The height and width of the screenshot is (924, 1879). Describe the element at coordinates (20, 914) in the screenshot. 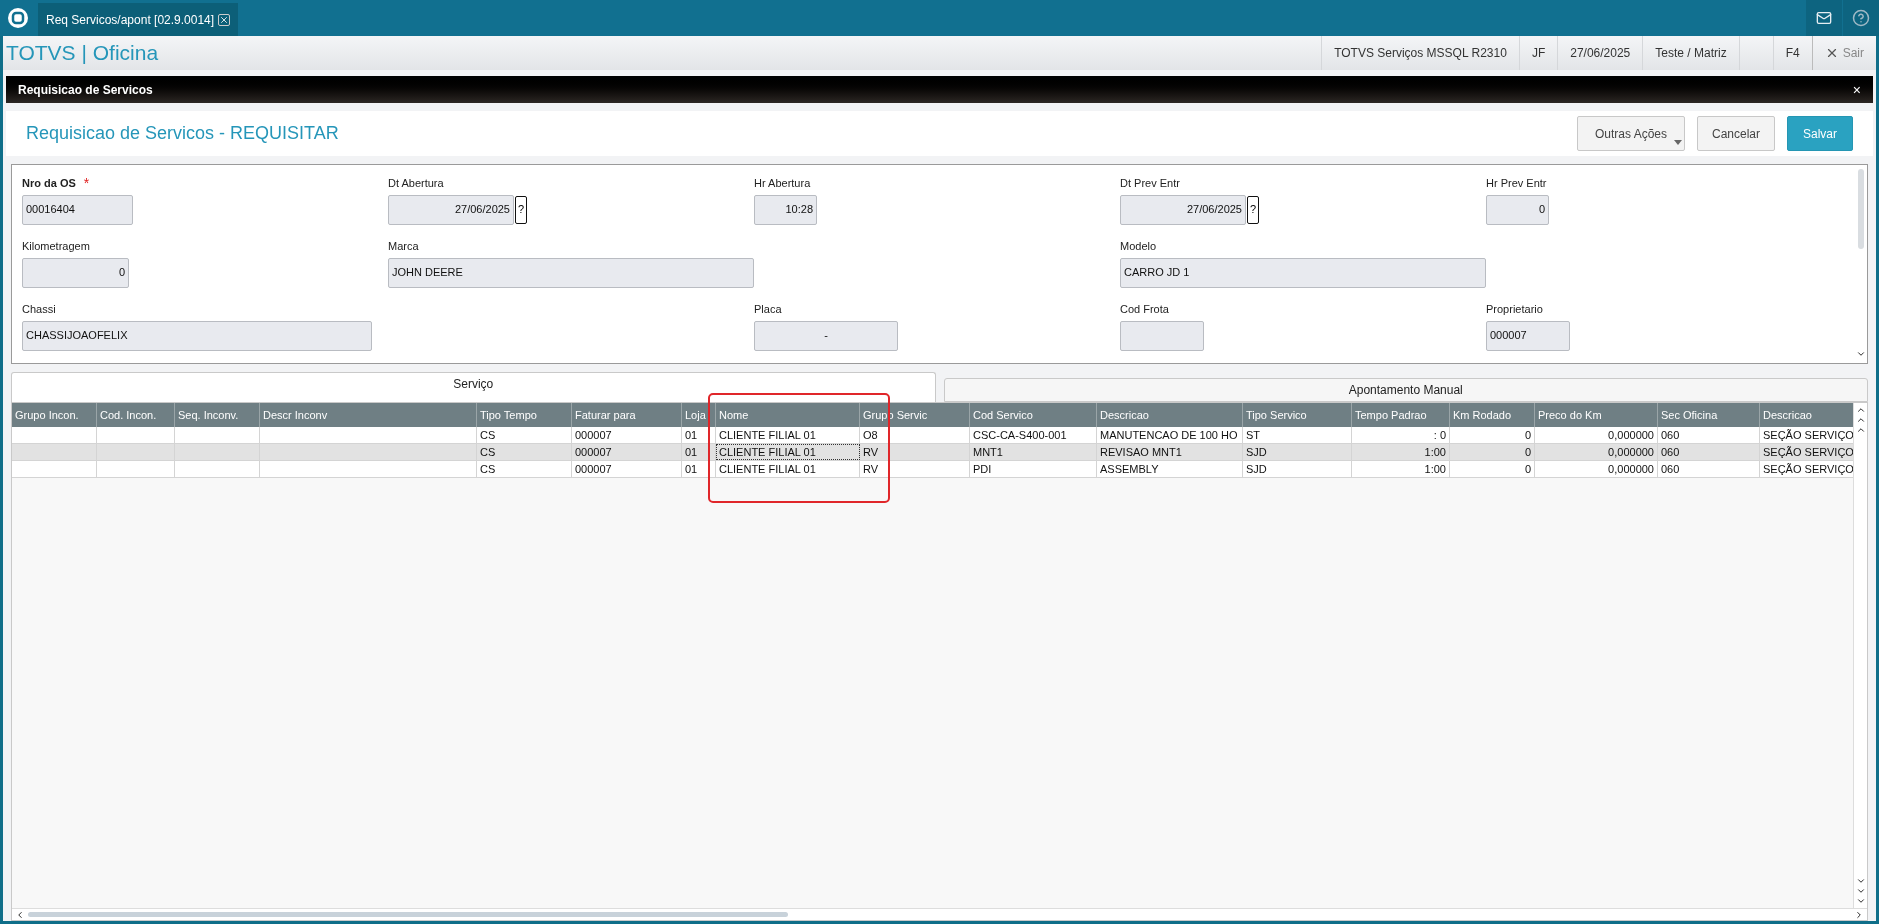

I see `chevron-left-icon` at that location.